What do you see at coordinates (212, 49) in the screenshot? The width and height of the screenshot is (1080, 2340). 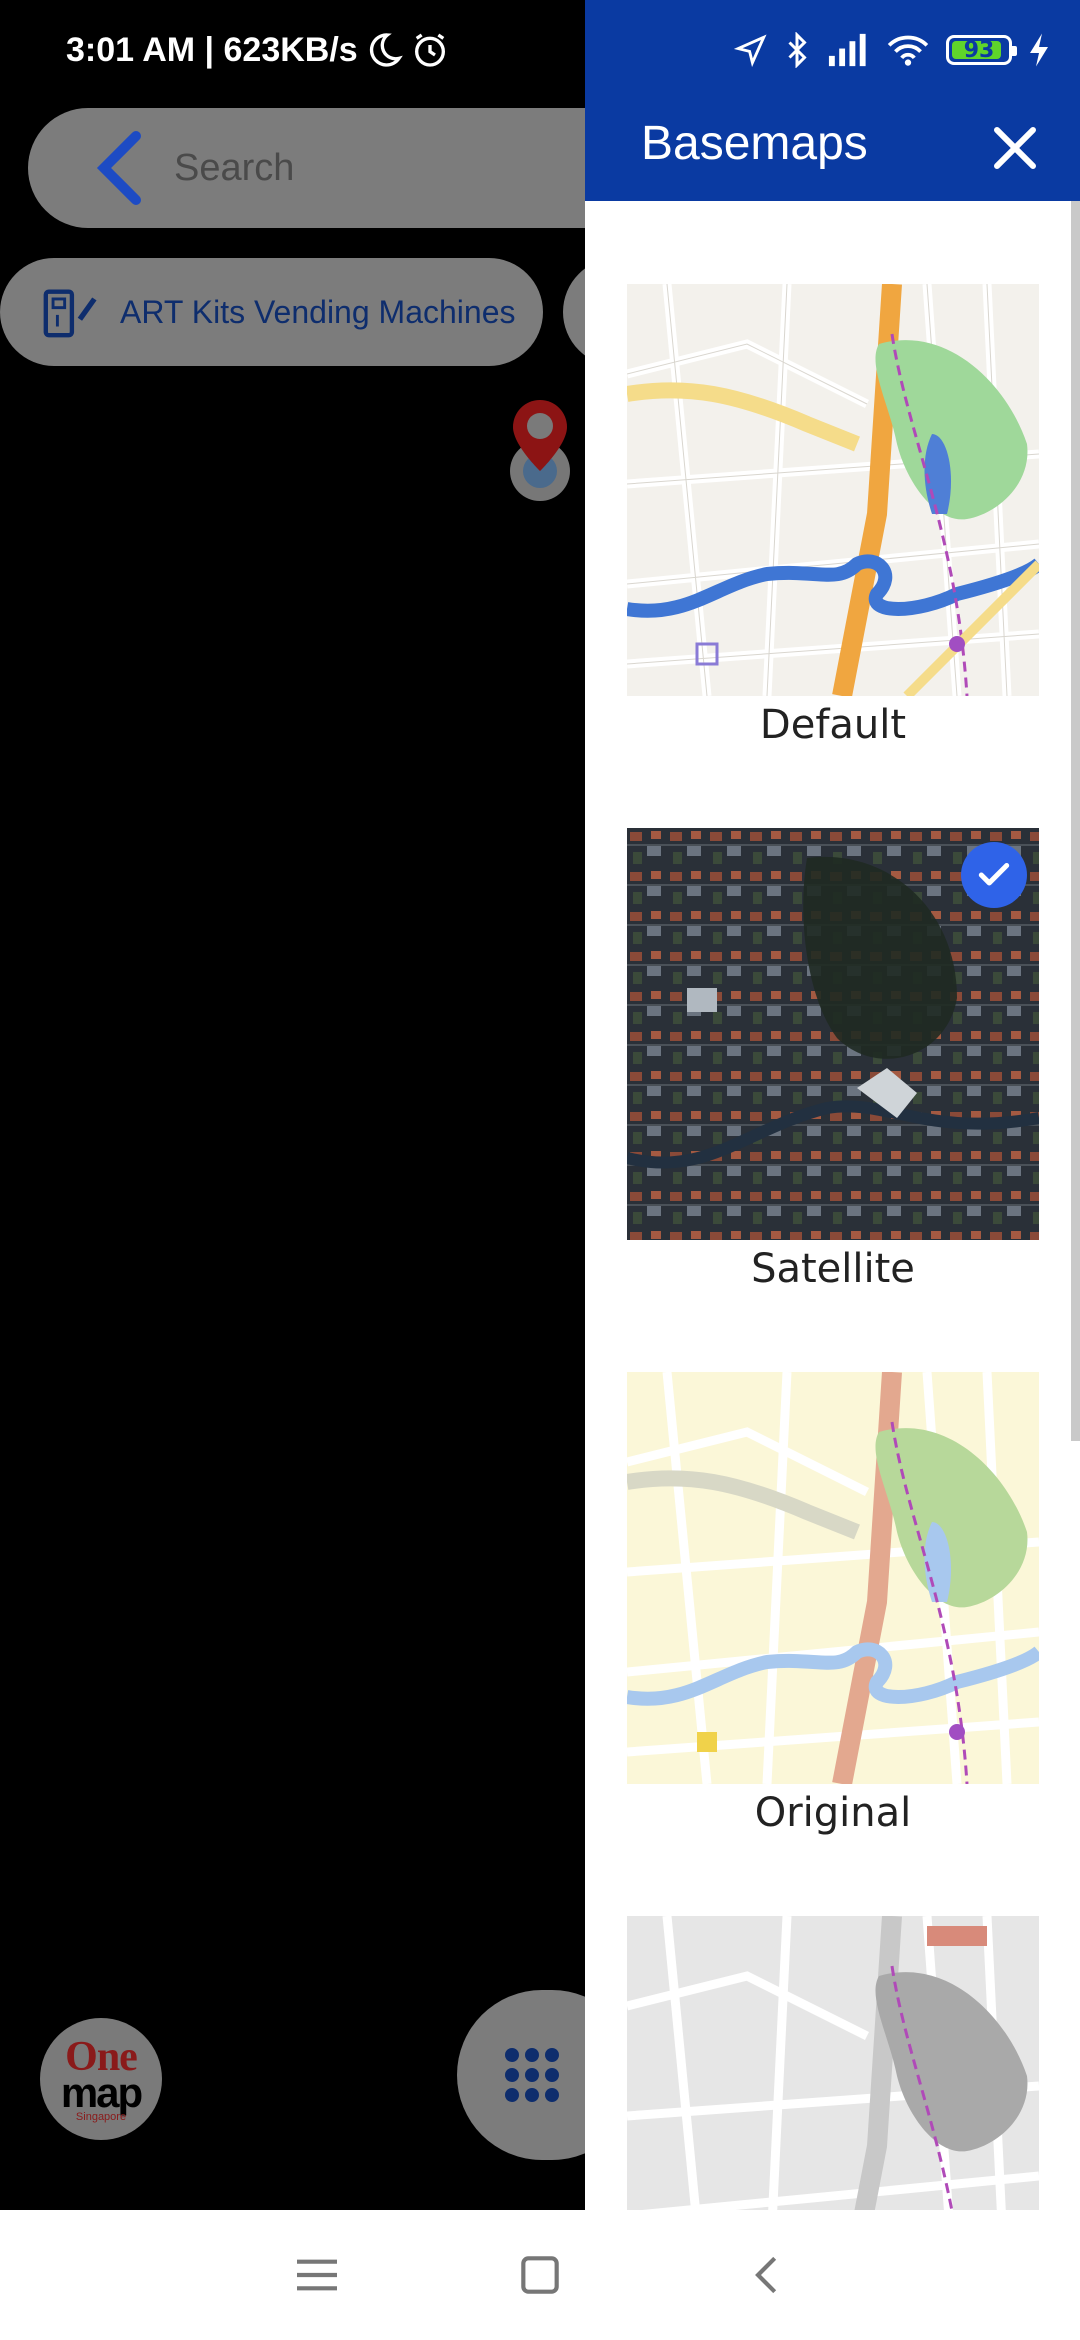 I see `status-time: 3:01 AM | 623KB/s` at bounding box center [212, 49].